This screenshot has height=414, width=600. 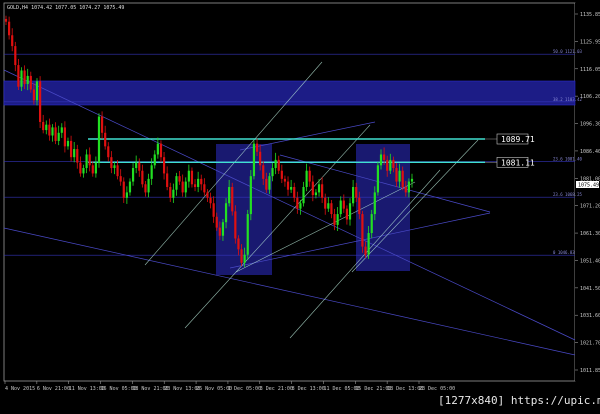 What do you see at coordinates (244, 389) in the screenshot?
I see `x-tick-label: 1 Dec 05:00` at bounding box center [244, 389].